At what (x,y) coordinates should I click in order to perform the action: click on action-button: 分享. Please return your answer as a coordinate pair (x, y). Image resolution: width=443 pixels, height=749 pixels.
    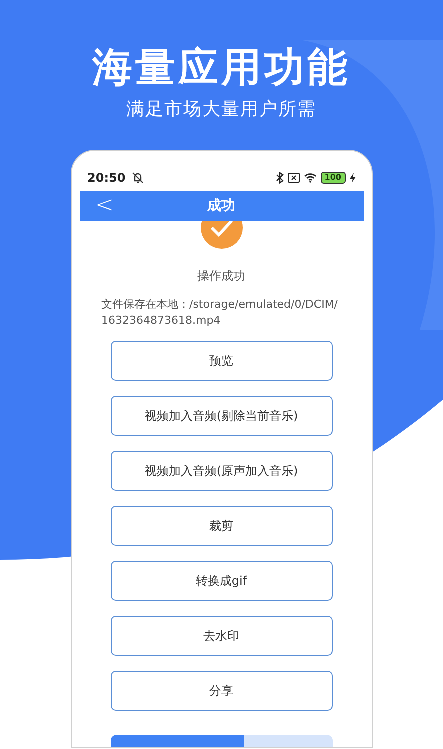
    Looking at the image, I should click on (221, 691).